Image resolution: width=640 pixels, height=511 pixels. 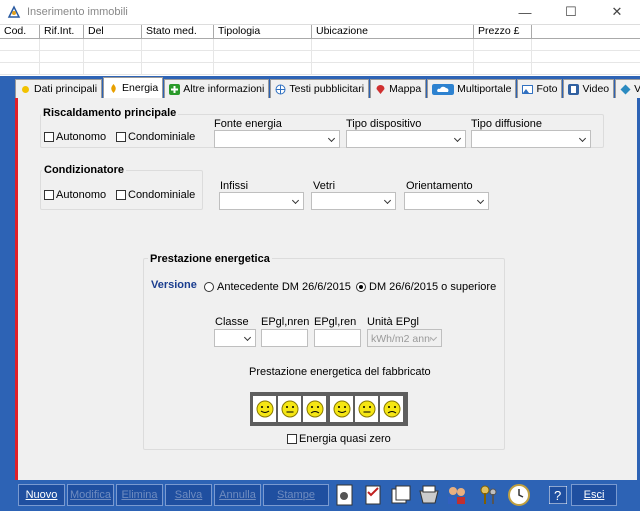 I want to click on epgl-nren-input, so click(x=284, y=338).